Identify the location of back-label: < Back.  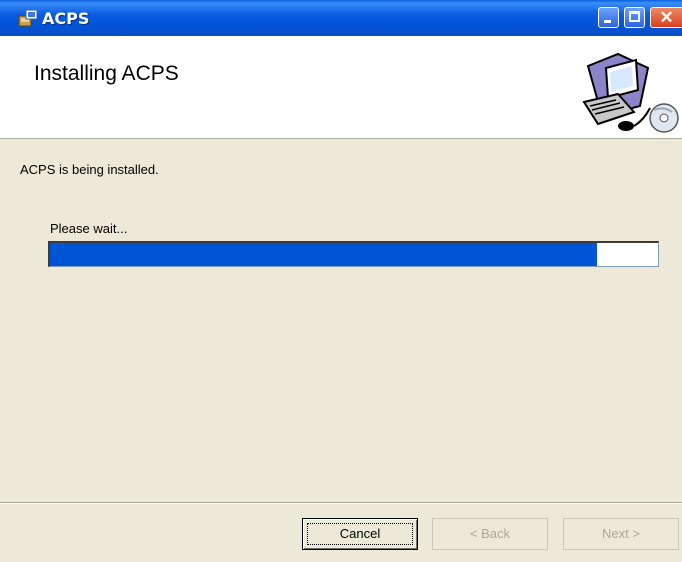
(490, 533).